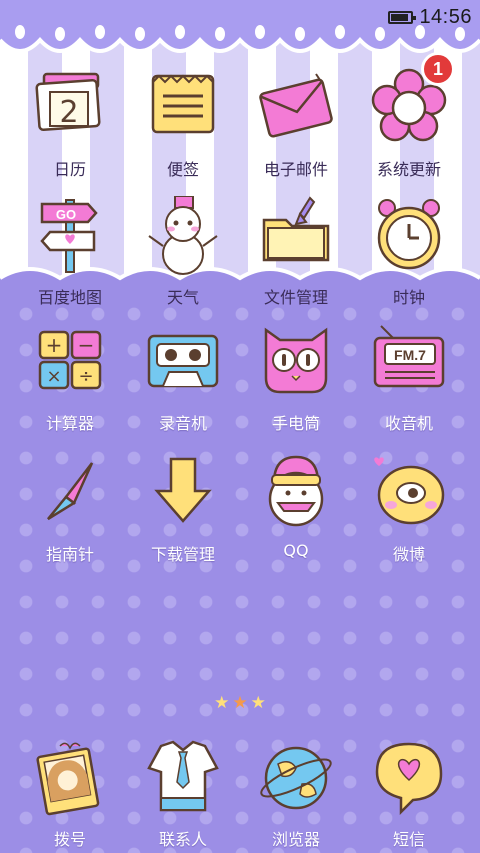 The height and width of the screenshot is (853, 480). I want to click on status-time: 14:56, so click(445, 16).